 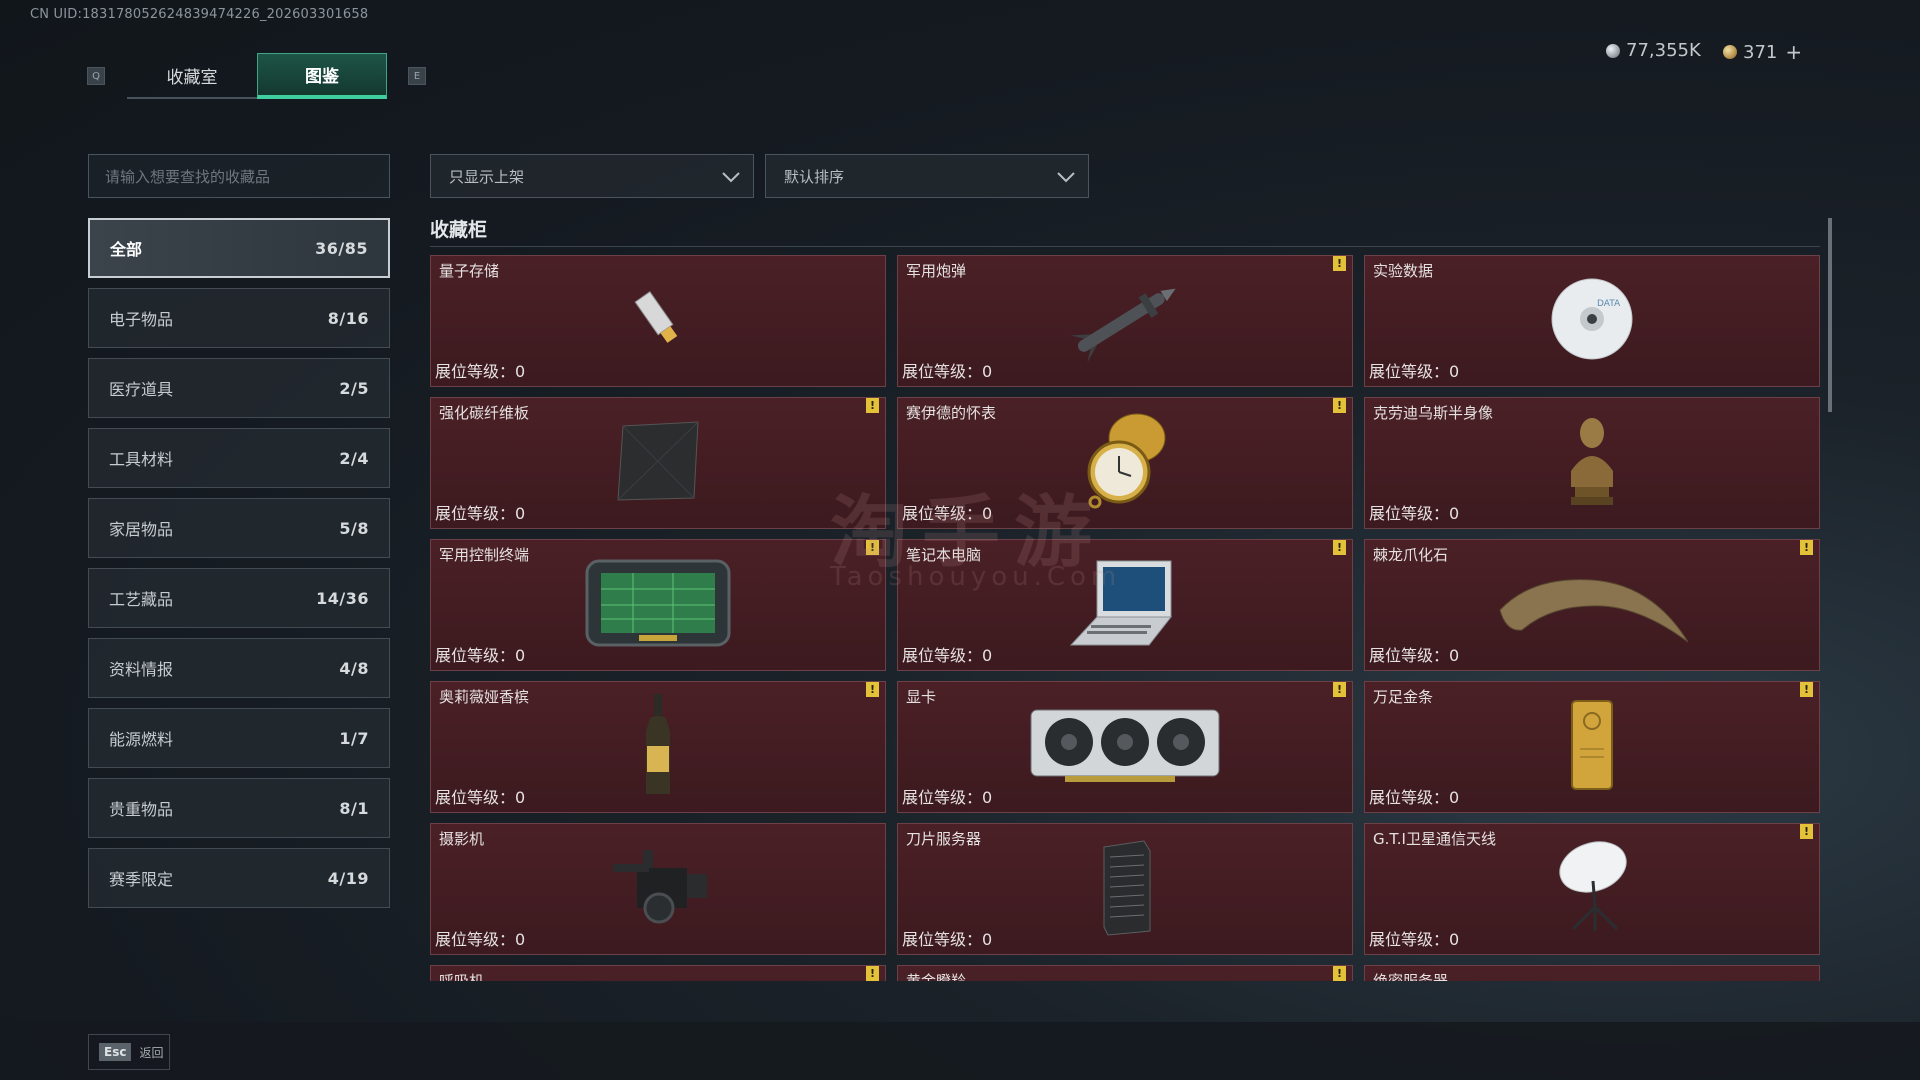 I want to click on disc-icon: DATA, so click(x=1592, y=321).